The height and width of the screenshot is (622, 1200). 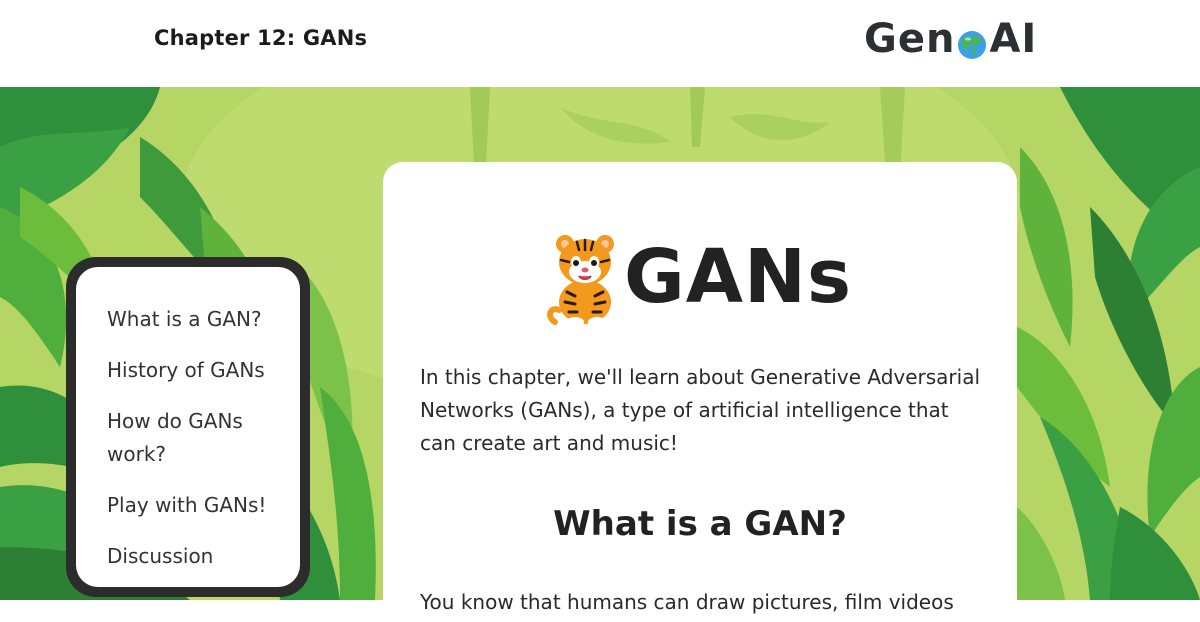 I want to click on tiger-icon, so click(x=585, y=279).